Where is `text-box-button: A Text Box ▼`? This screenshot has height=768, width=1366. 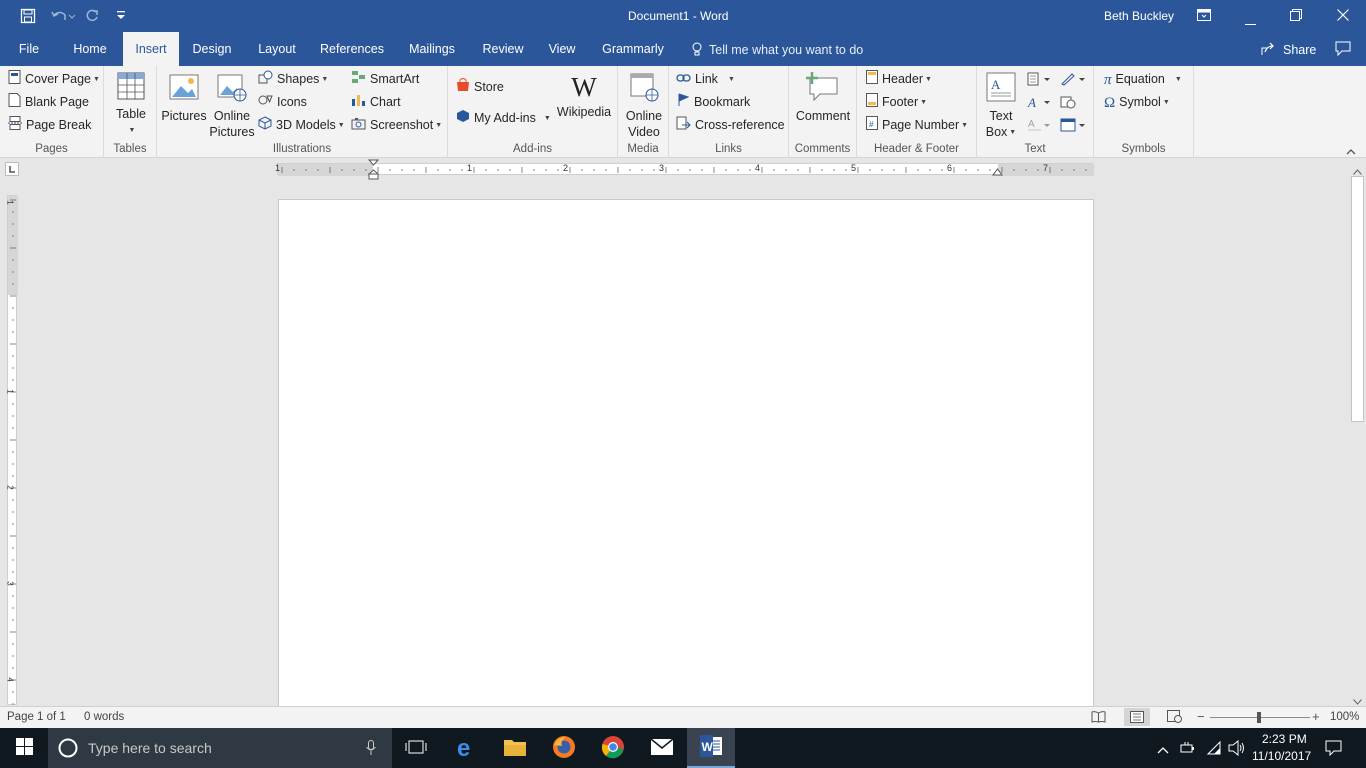
text-box-button: A Text Box ▼ is located at coordinates (1001, 106).